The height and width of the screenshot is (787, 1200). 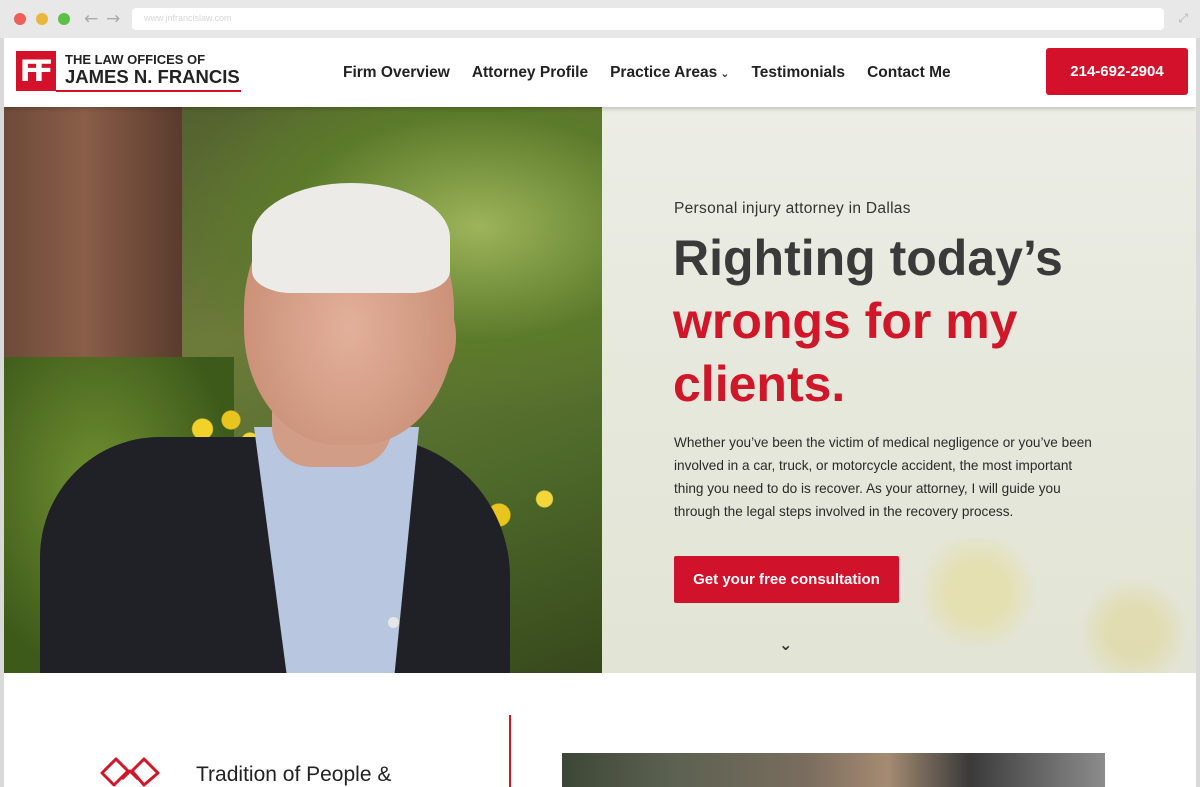 I want to click on nav-practice-areas: Practice Areas ⌄, so click(x=669, y=73).